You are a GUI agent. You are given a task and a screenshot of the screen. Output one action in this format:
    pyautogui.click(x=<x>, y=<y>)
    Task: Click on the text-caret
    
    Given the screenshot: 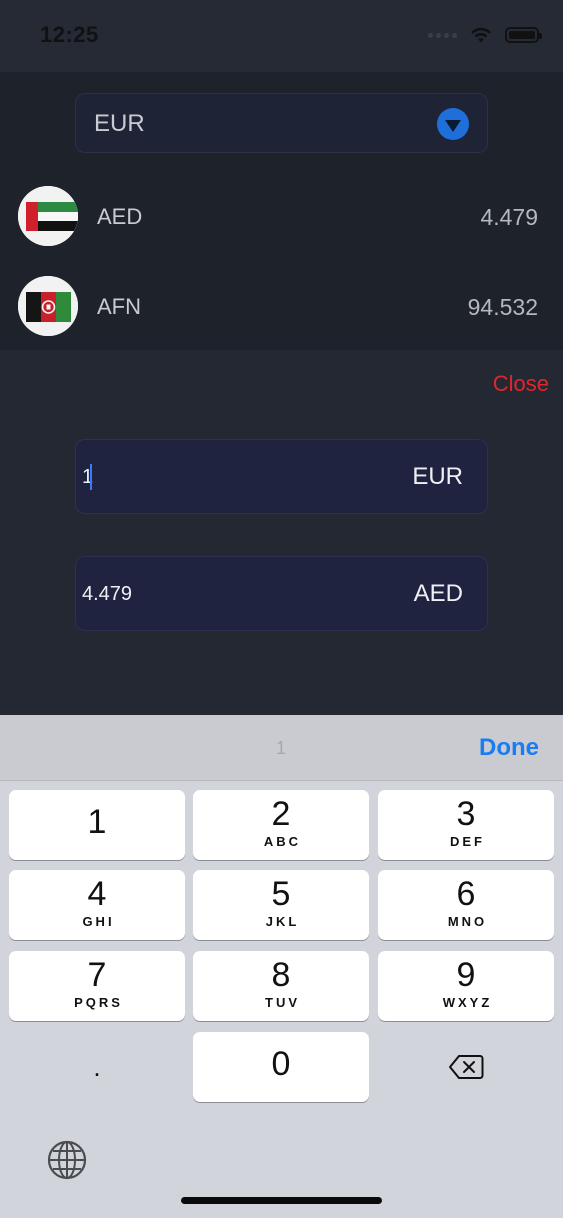 What is the action you would take?
    pyautogui.click(x=91, y=477)
    